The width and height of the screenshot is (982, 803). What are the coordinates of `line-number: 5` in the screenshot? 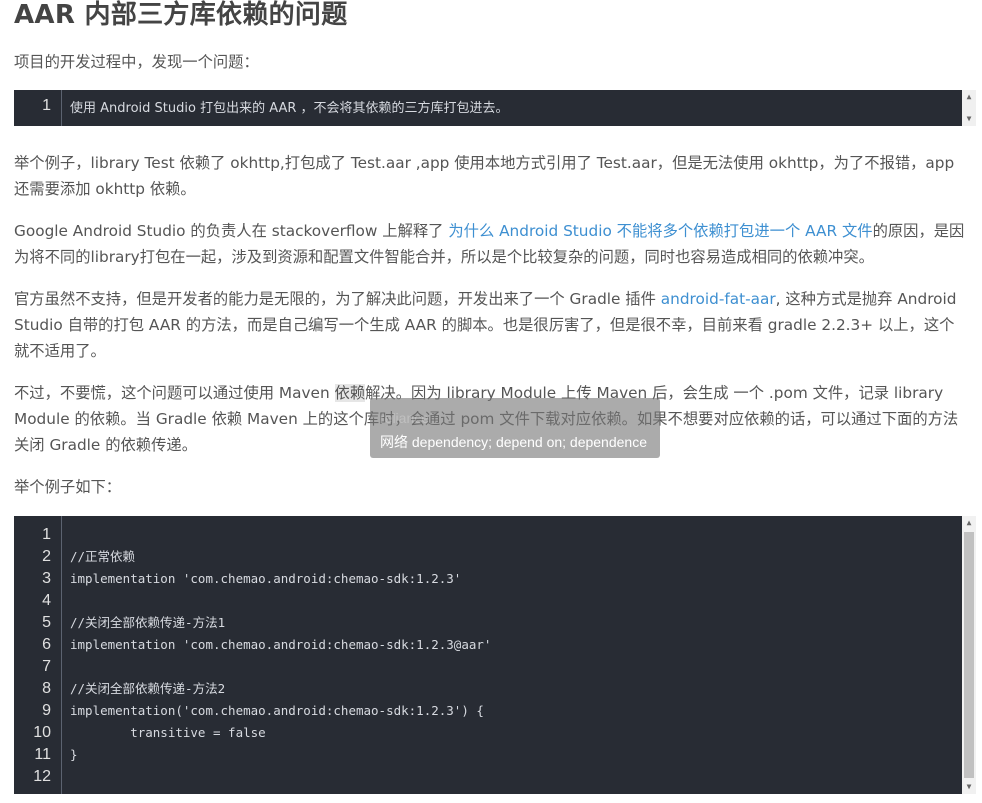 It's located at (46, 622).